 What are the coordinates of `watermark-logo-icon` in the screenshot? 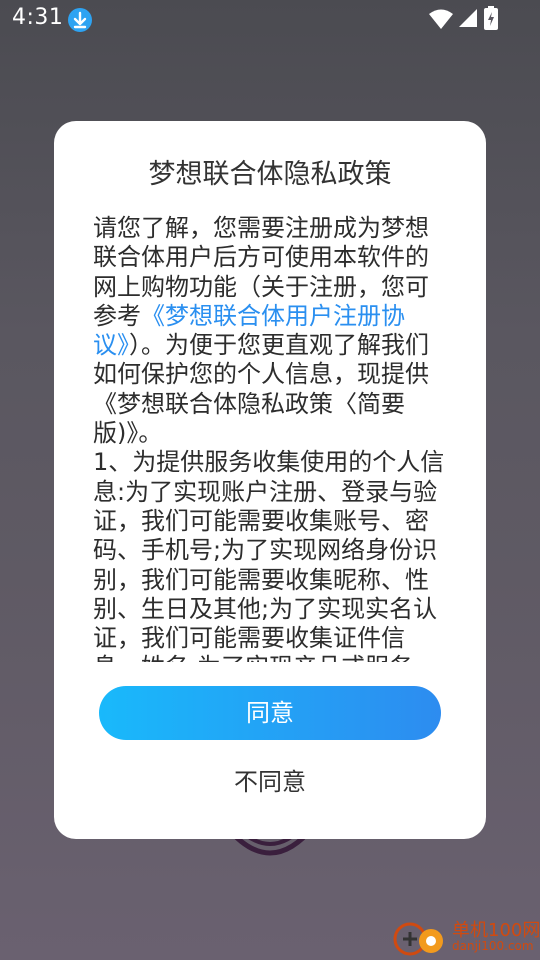 It's located at (418, 939).